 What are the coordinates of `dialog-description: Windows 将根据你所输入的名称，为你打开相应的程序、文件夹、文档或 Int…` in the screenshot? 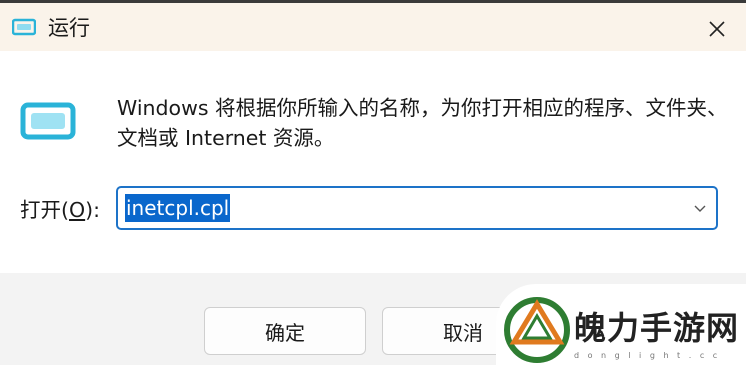 It's located at (422, 123).